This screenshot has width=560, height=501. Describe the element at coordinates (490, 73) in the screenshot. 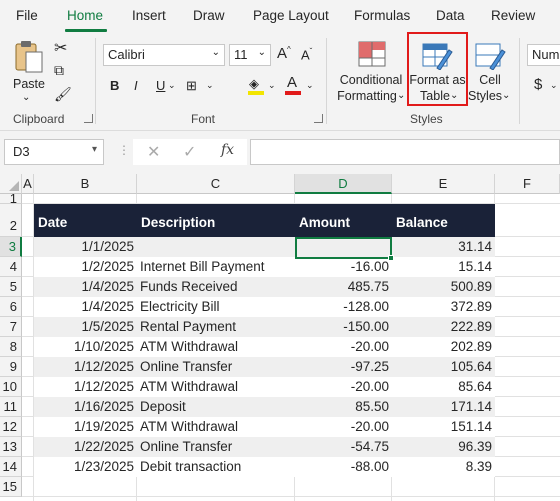

I see `cell-styles-button: Cell Styles ⌄` at that location.